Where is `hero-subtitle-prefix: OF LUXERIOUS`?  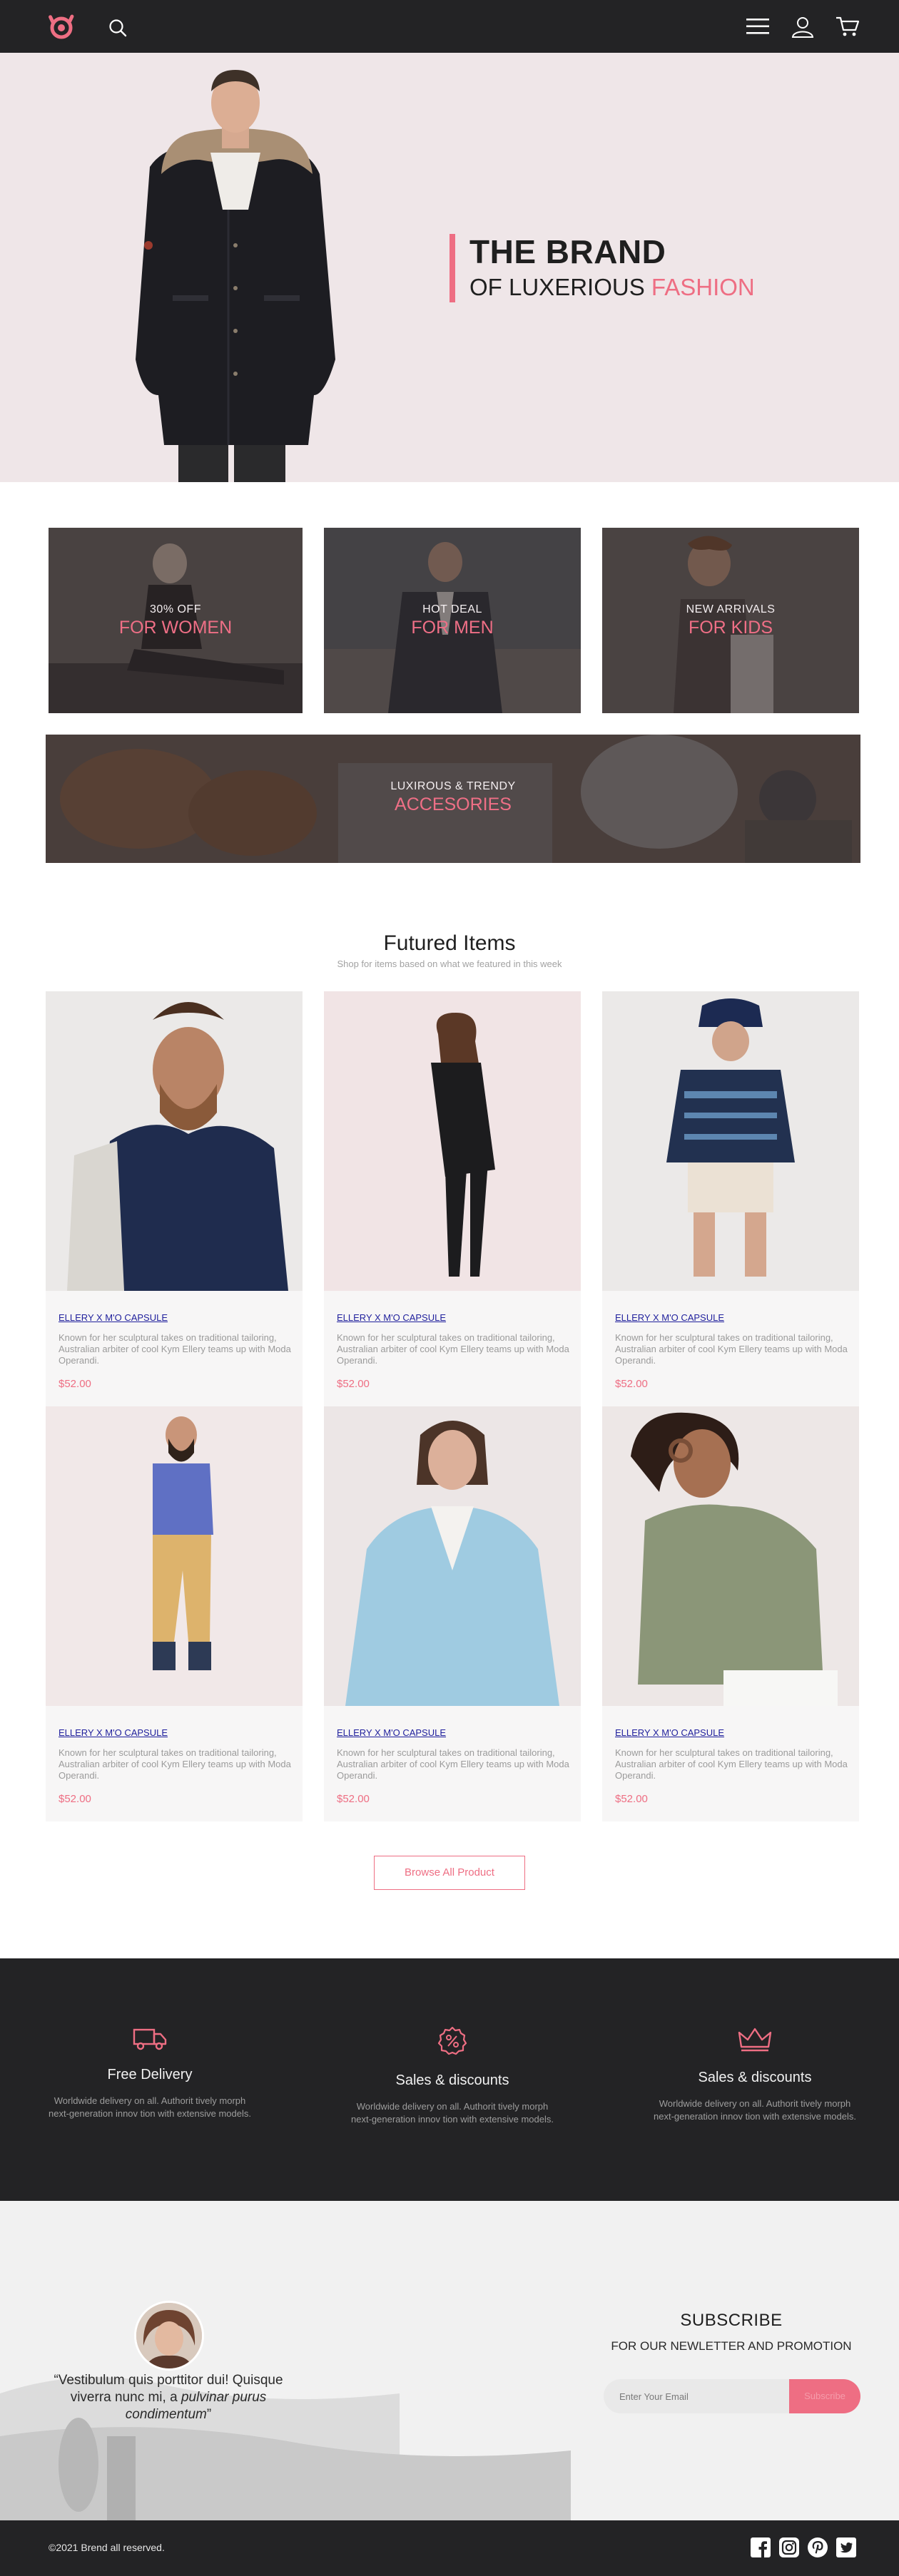
hero-subtitle-prefix: OF LUXERIOUS is located at coordinates (560, 287).